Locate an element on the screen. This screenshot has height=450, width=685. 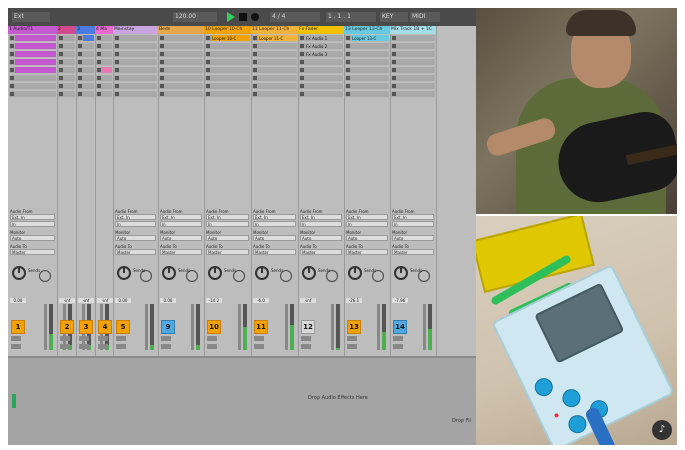
track-title: Fx Fader is located at coordinates (321, 30).